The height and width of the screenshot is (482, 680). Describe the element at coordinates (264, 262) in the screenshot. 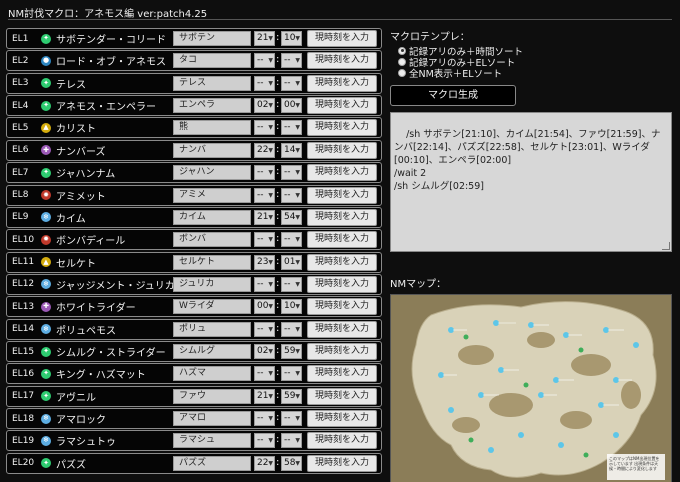

I see `hour-select: 23 ▼` at that location.